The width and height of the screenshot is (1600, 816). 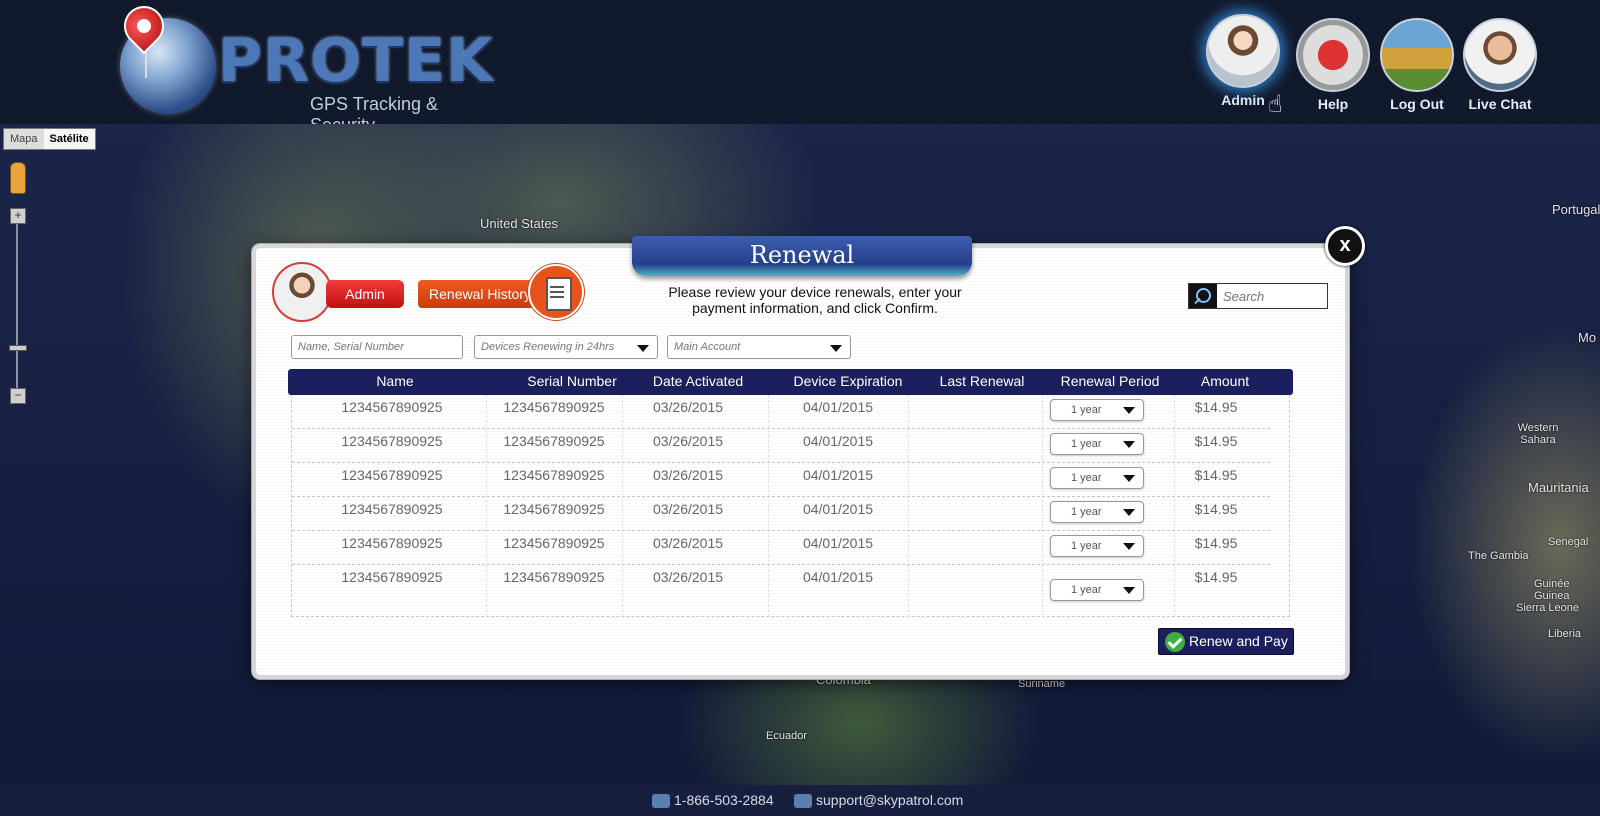 I want to click on map-type-map: Mapa, so click(x=24, y=139).